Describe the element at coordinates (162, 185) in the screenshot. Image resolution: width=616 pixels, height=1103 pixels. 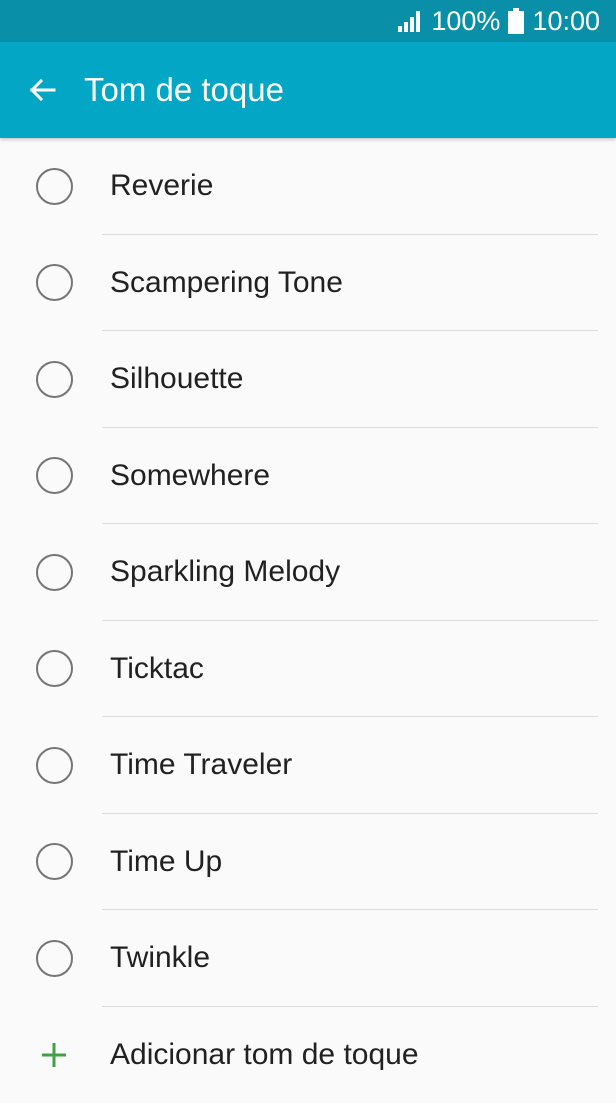
I see `ringtone-label: Reverie` at that location.